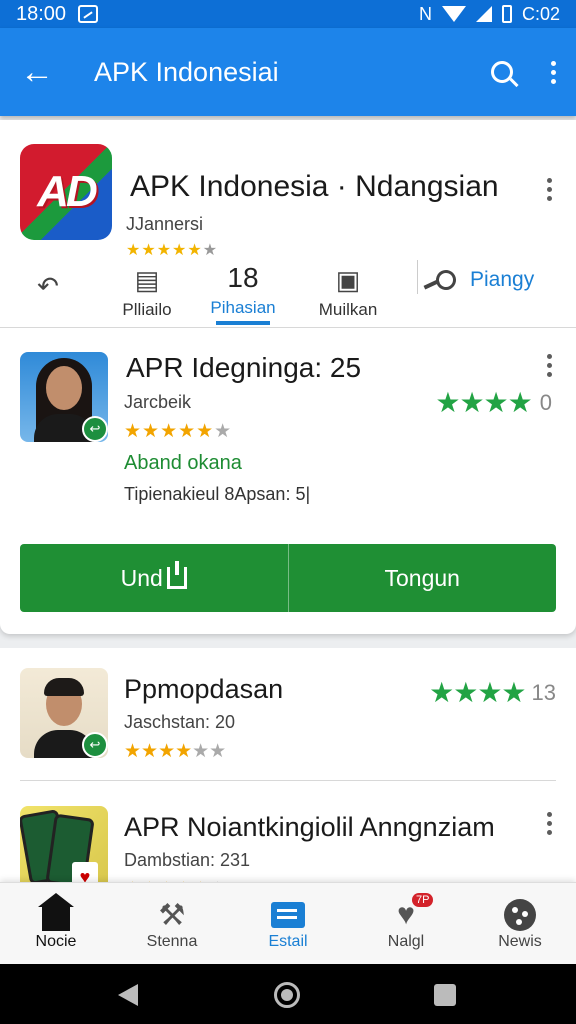 The height and width of the screenshot is (1024, 576). Describe the element at coordinates (243, 323) in the screenshot. I see `tab-active-indicator` at that location.